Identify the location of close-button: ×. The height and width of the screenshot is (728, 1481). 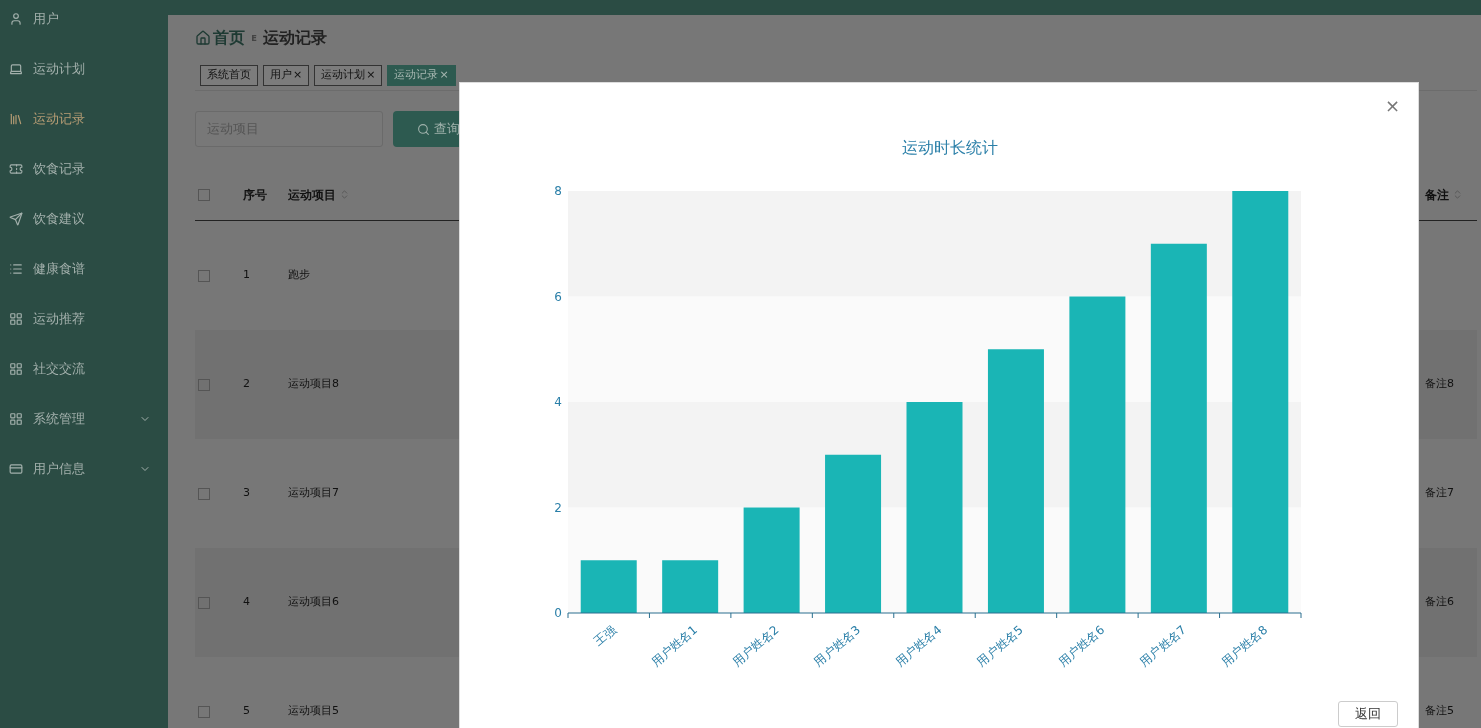
(1392, 106).